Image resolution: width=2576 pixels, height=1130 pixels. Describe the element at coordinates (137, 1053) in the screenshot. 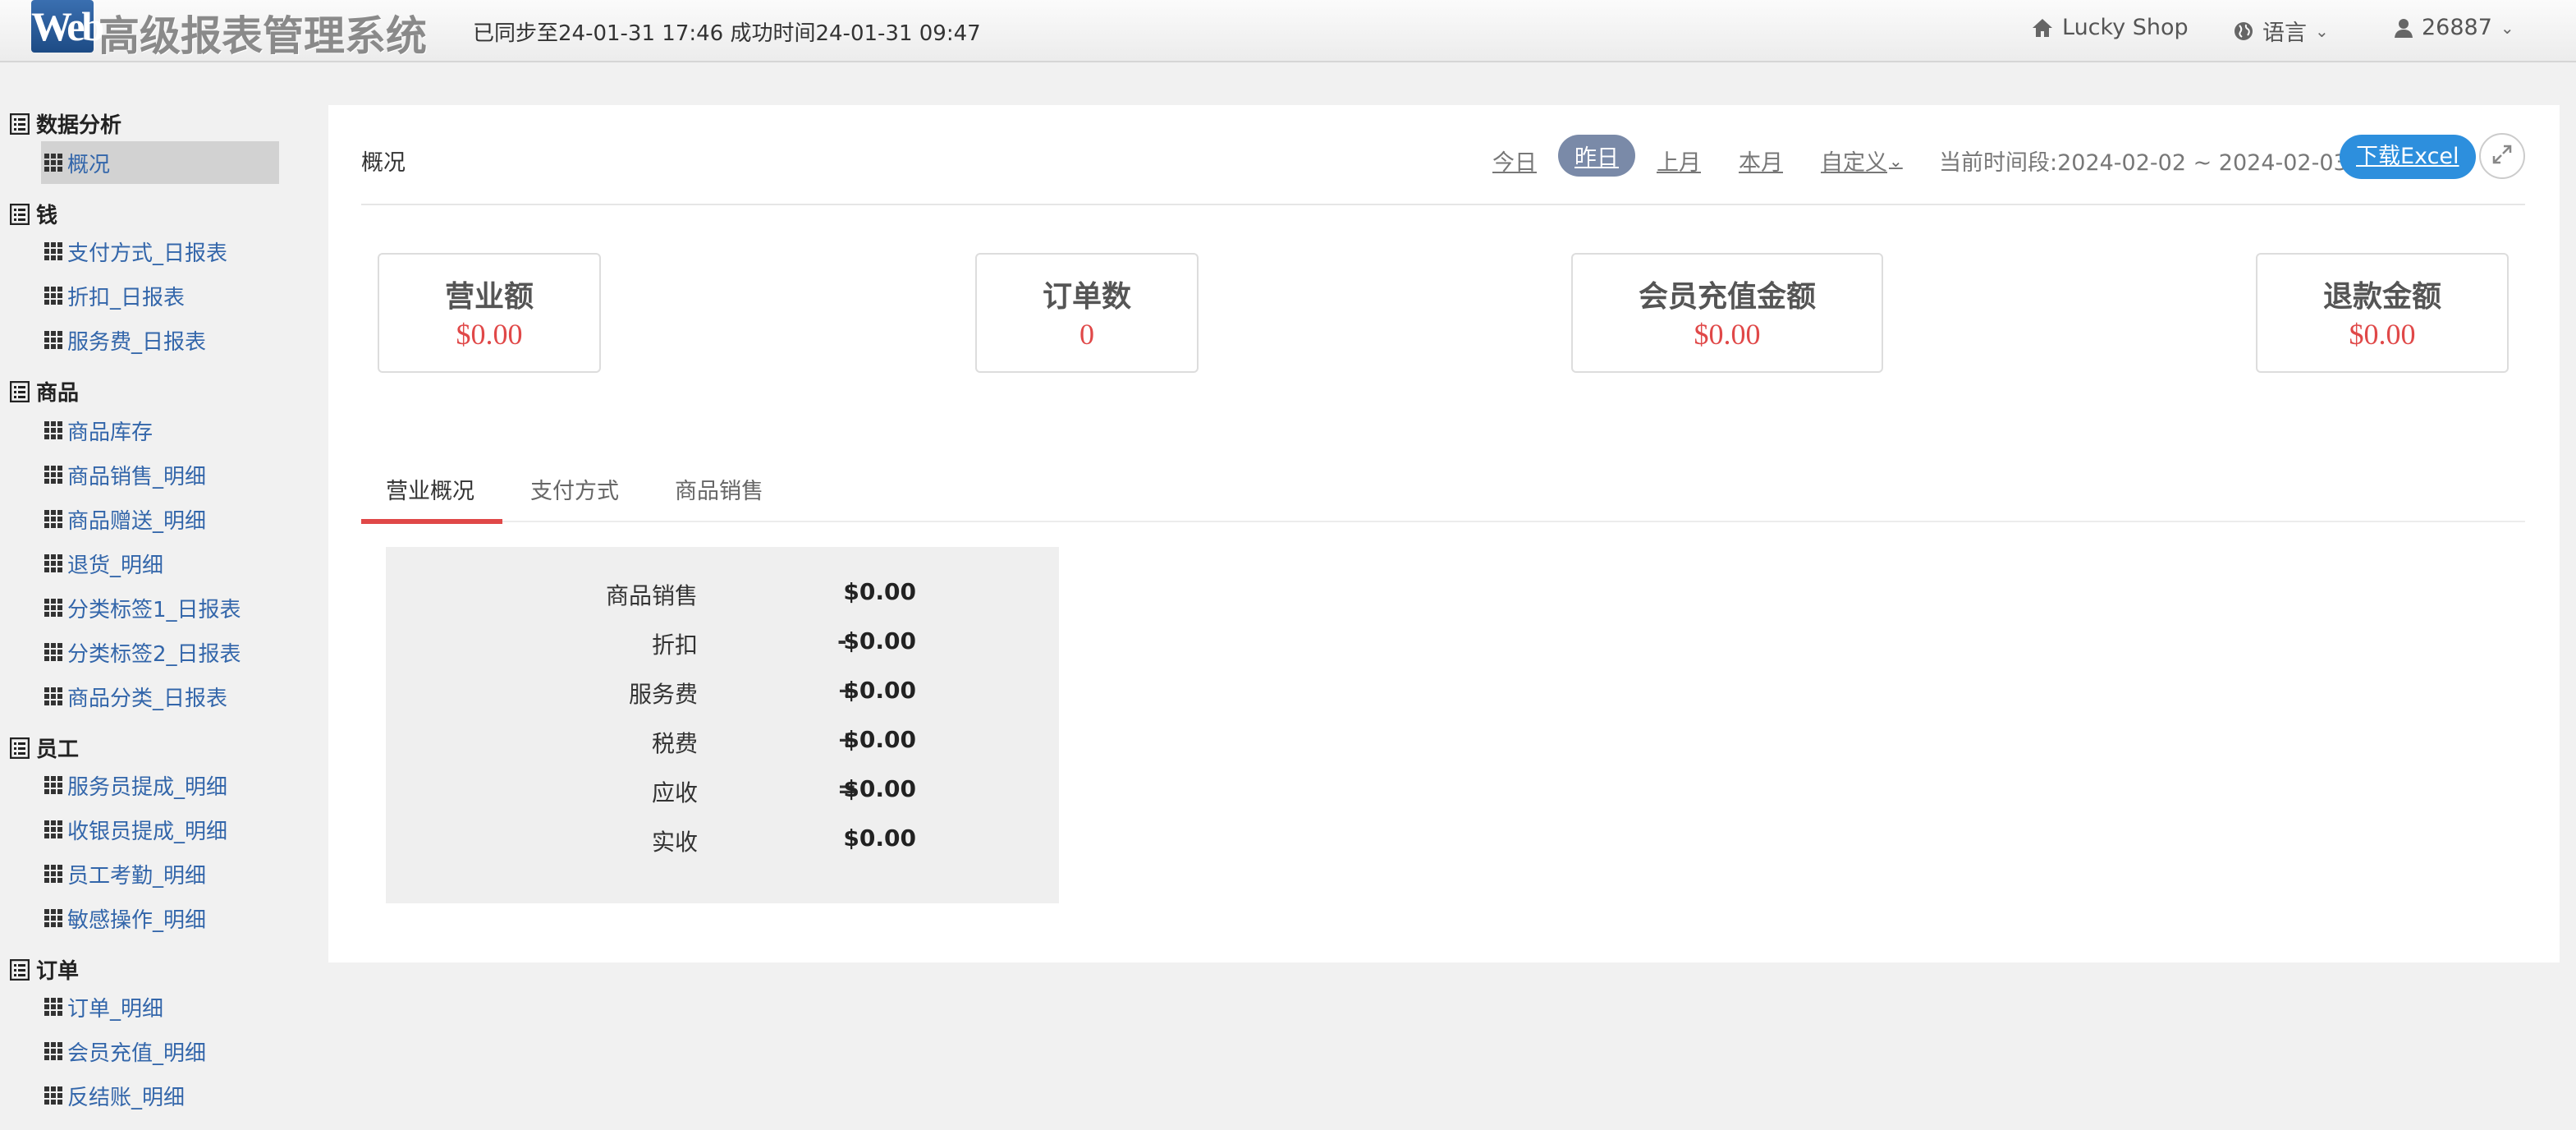

I see `sidebar-item-label: 会员充值_明细` at that location.